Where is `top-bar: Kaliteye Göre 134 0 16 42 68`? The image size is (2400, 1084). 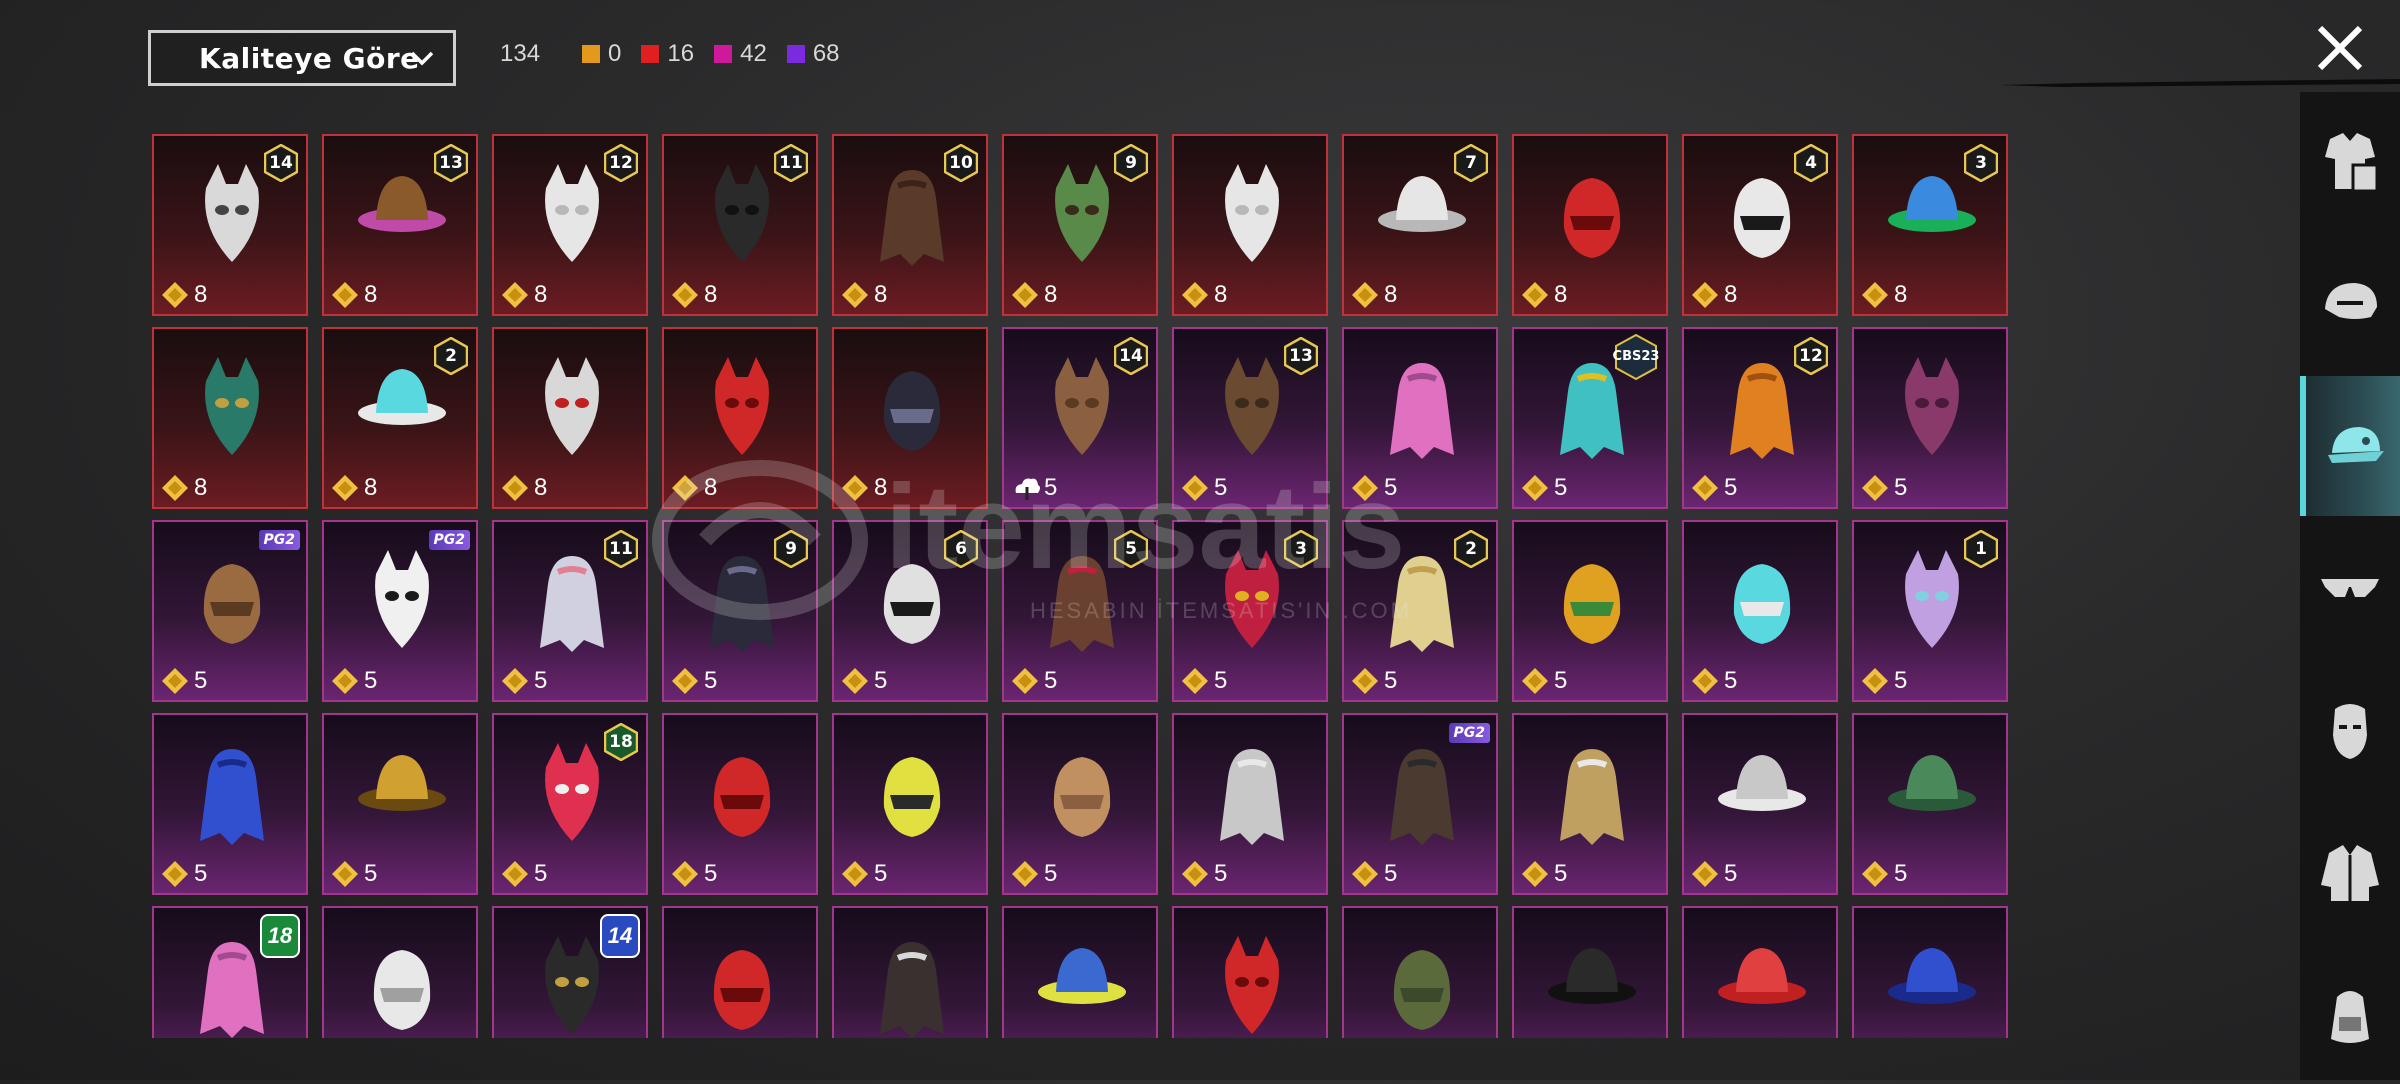
top-bar: Kaliteye Göre 134 0 16 42 68 is located at coordinates (1200, 60).